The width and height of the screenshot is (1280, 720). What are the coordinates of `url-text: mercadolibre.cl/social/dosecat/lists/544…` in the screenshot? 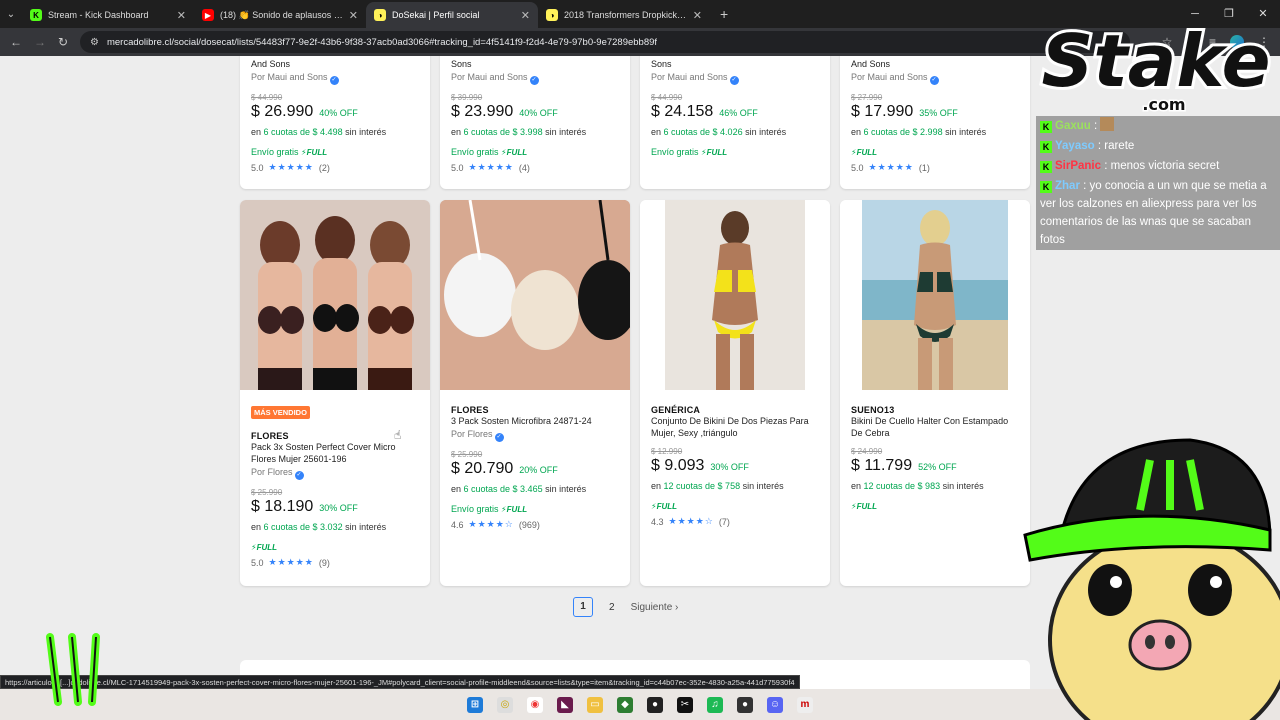 It's located at (382, 42).